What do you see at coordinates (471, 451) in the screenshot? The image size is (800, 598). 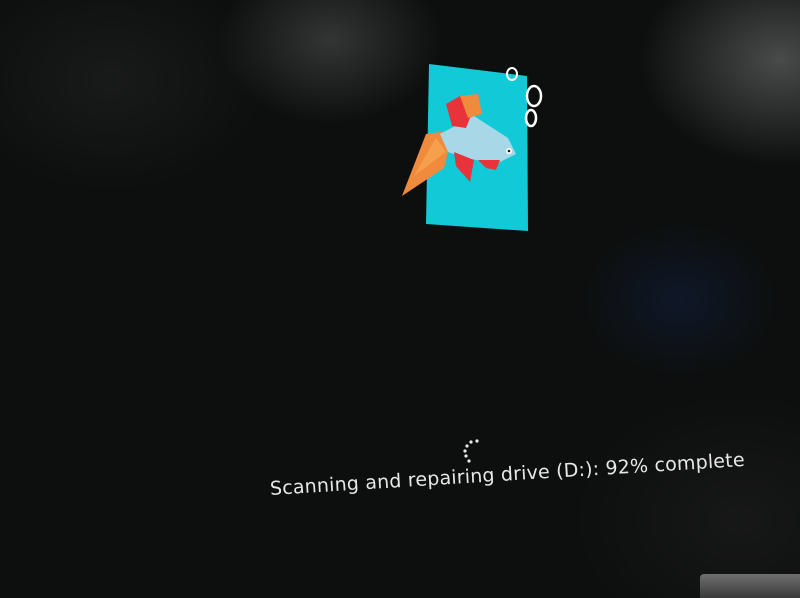 I see `loading-spinner-icon` at bounding box center [471, 451].